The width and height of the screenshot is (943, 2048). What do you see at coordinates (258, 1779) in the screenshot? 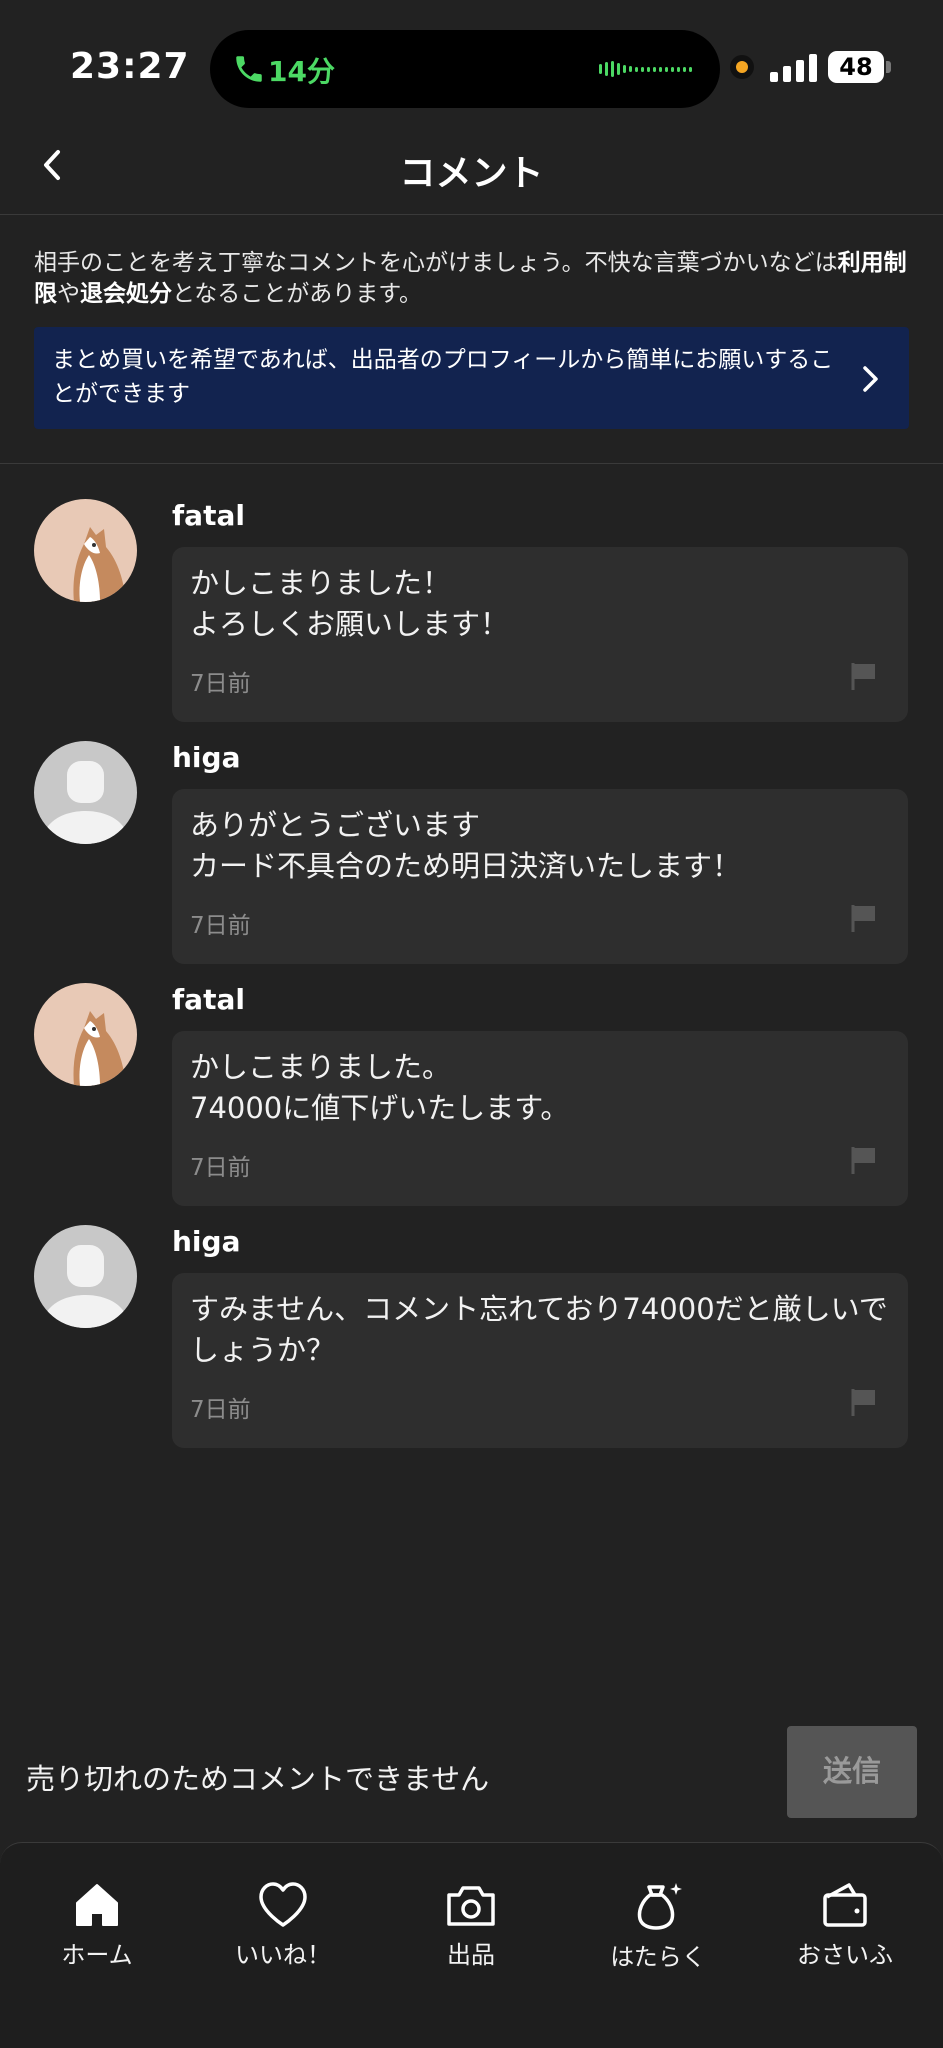
I see `sold-out-message: 売り切れのためコメントできません` at bounding box center [258, 1779].